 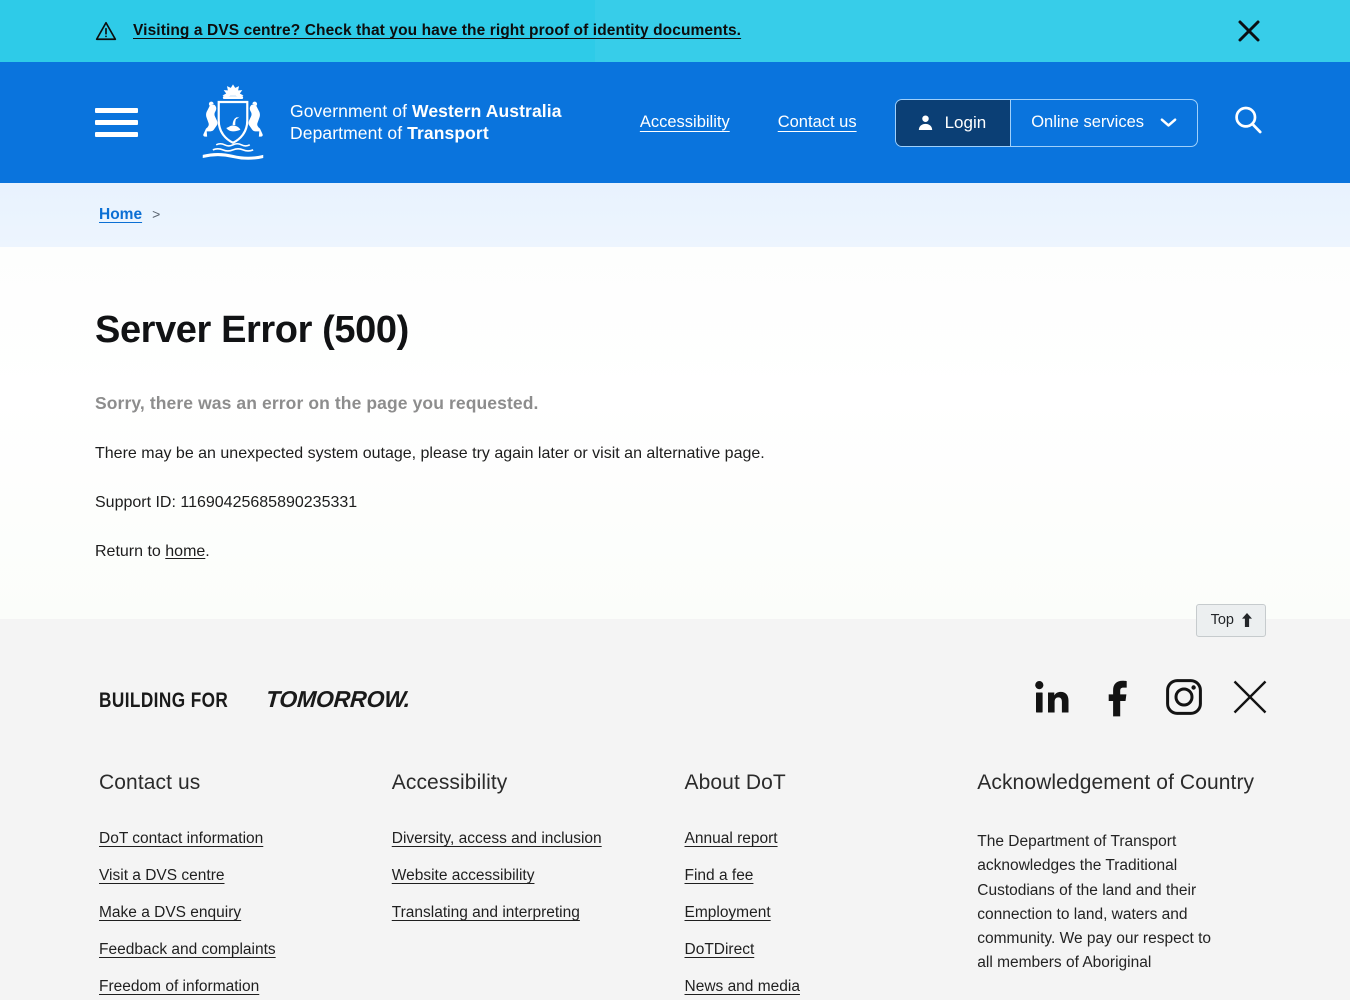 I want to click on person-icon, so click(x=925, y=122).